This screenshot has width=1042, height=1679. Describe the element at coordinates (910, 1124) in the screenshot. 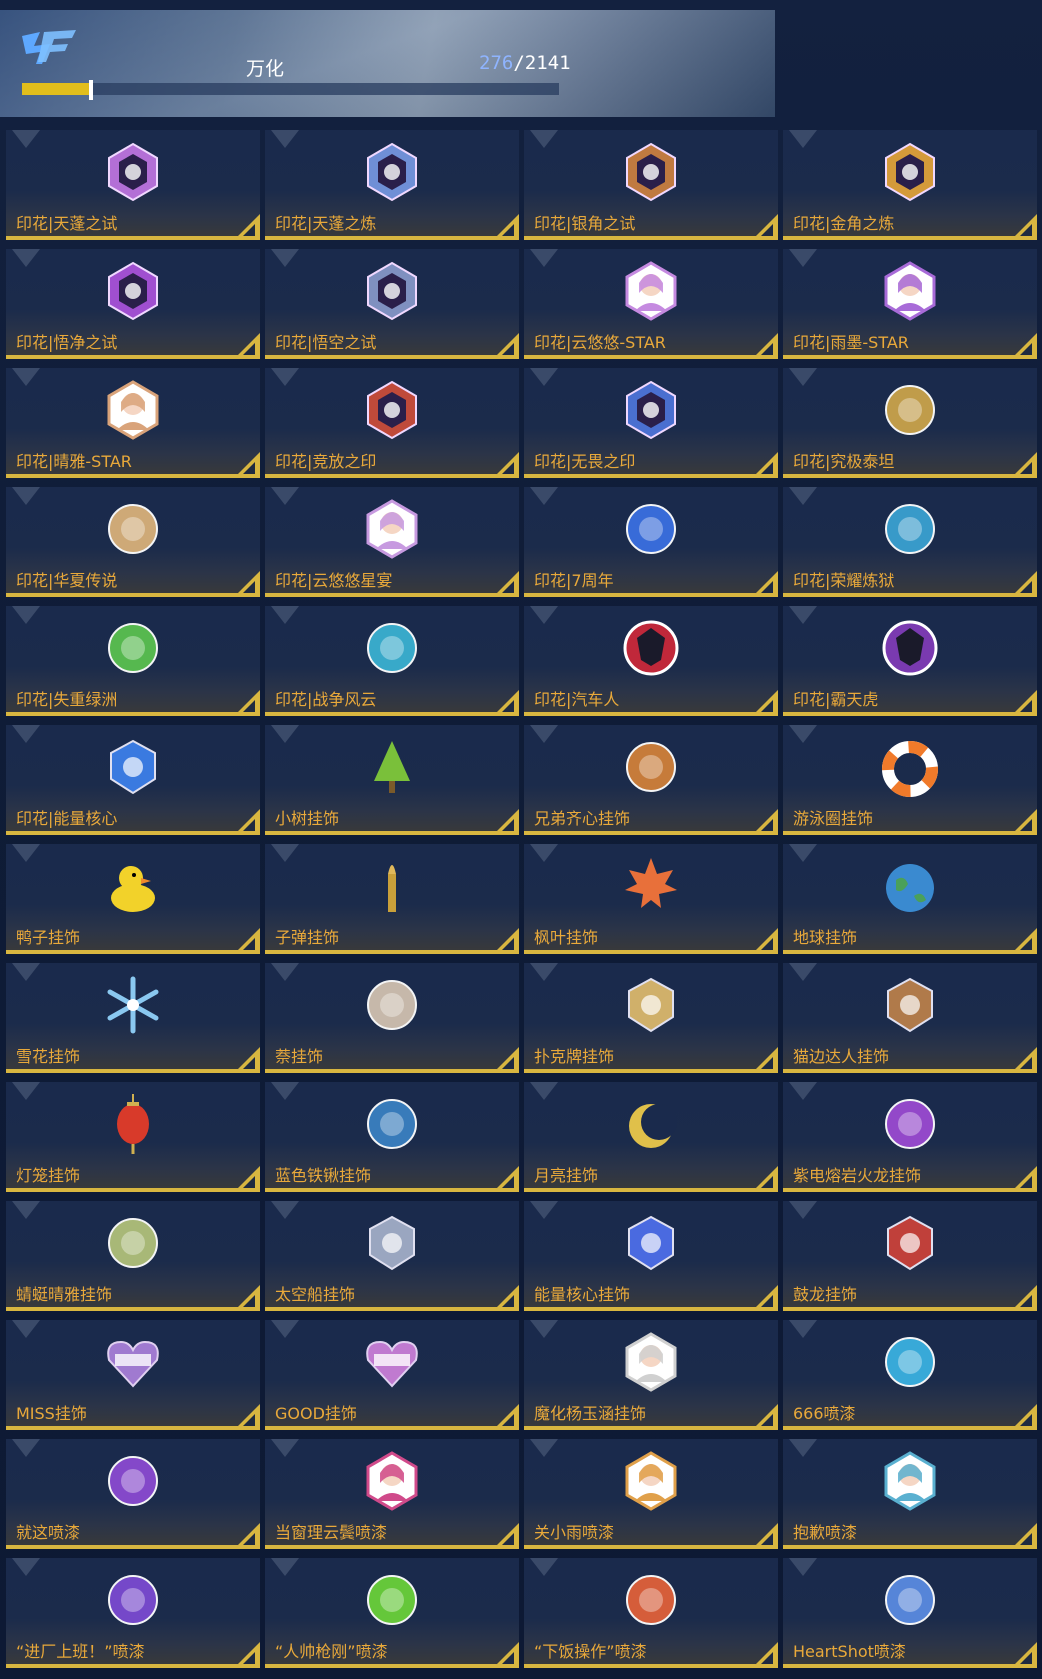

I see `purple-dragon-icon` at that location.